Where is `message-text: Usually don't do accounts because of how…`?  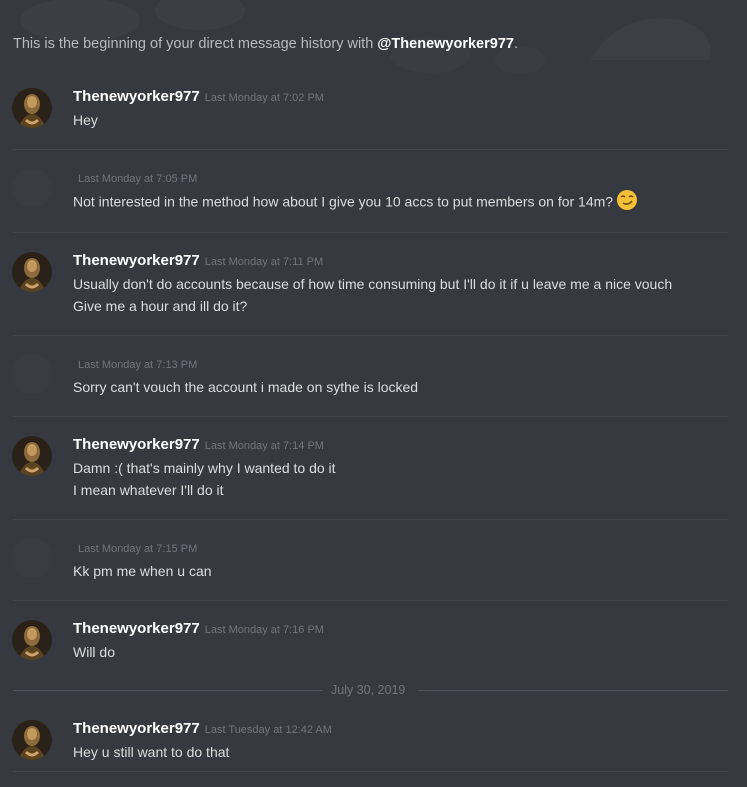 message-text: Usually don't do accounts because of how… is located at coordinates (373, 284).